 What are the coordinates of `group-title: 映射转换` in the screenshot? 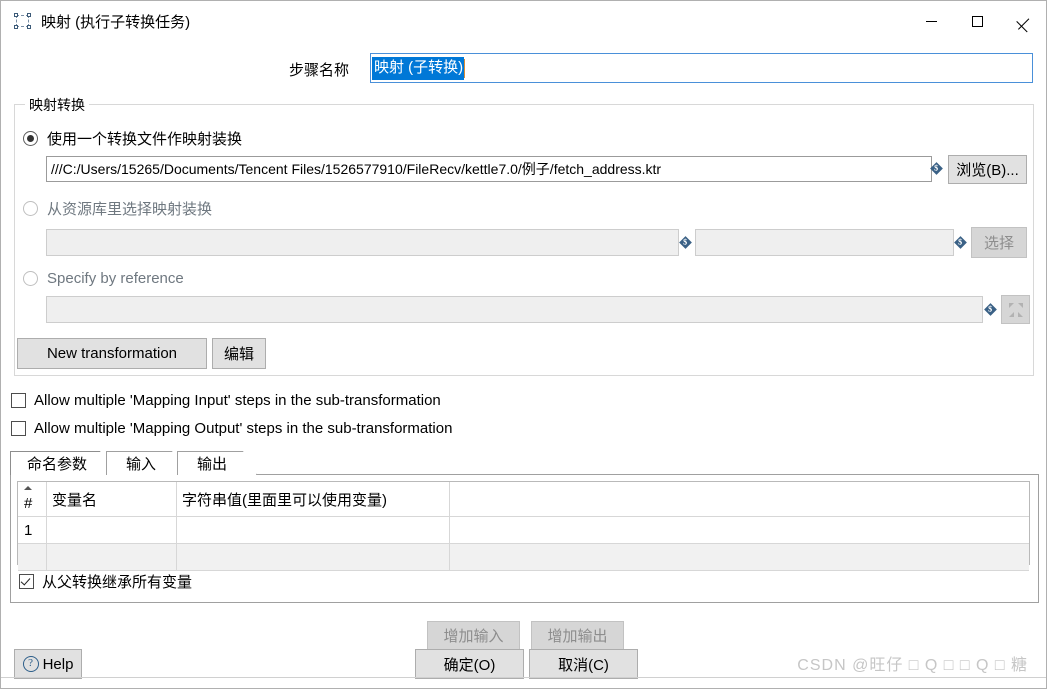 It's located at (57, 105).